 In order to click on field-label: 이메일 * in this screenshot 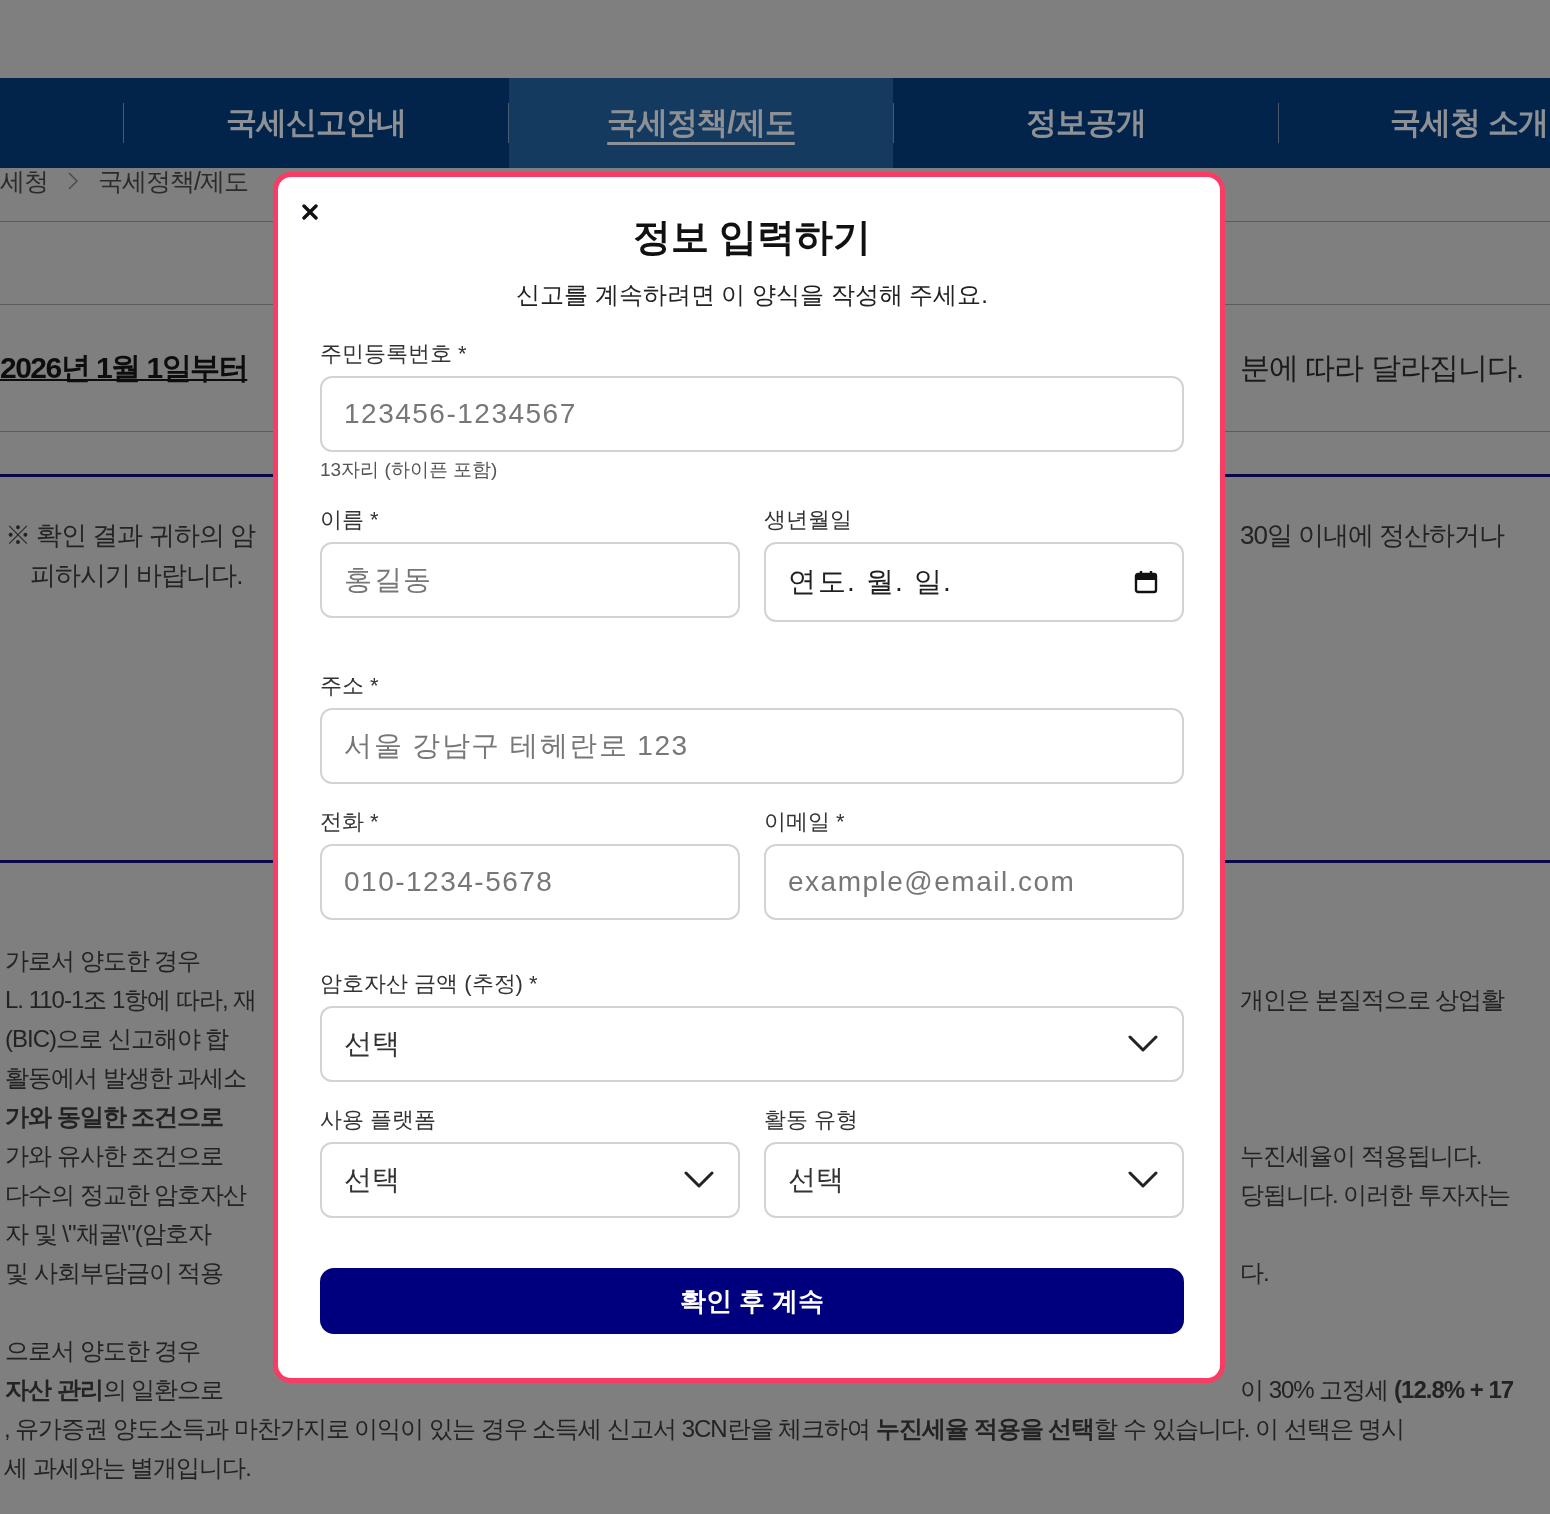, I will do `click(804, 822)`.